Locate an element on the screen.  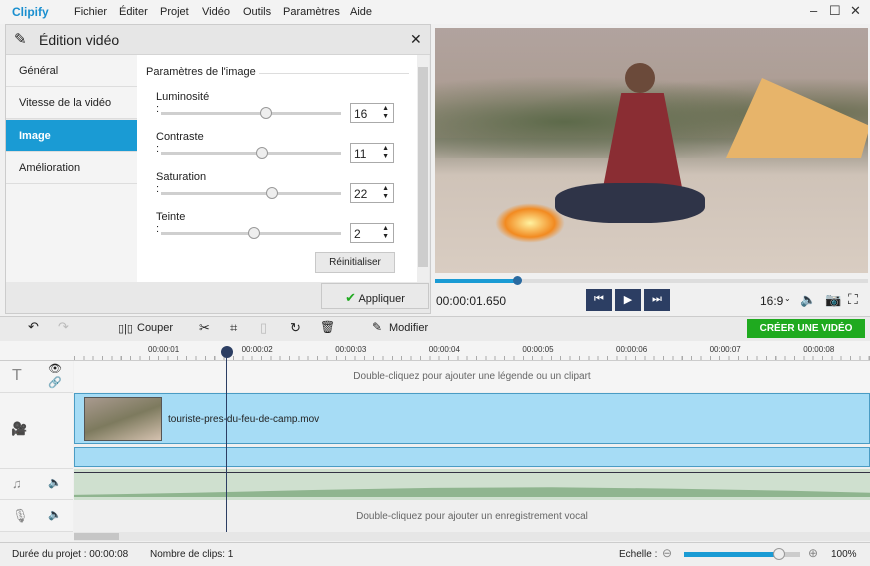
param-spinbox: 2 ▲ ▼ is located at coordinates (372, 233).